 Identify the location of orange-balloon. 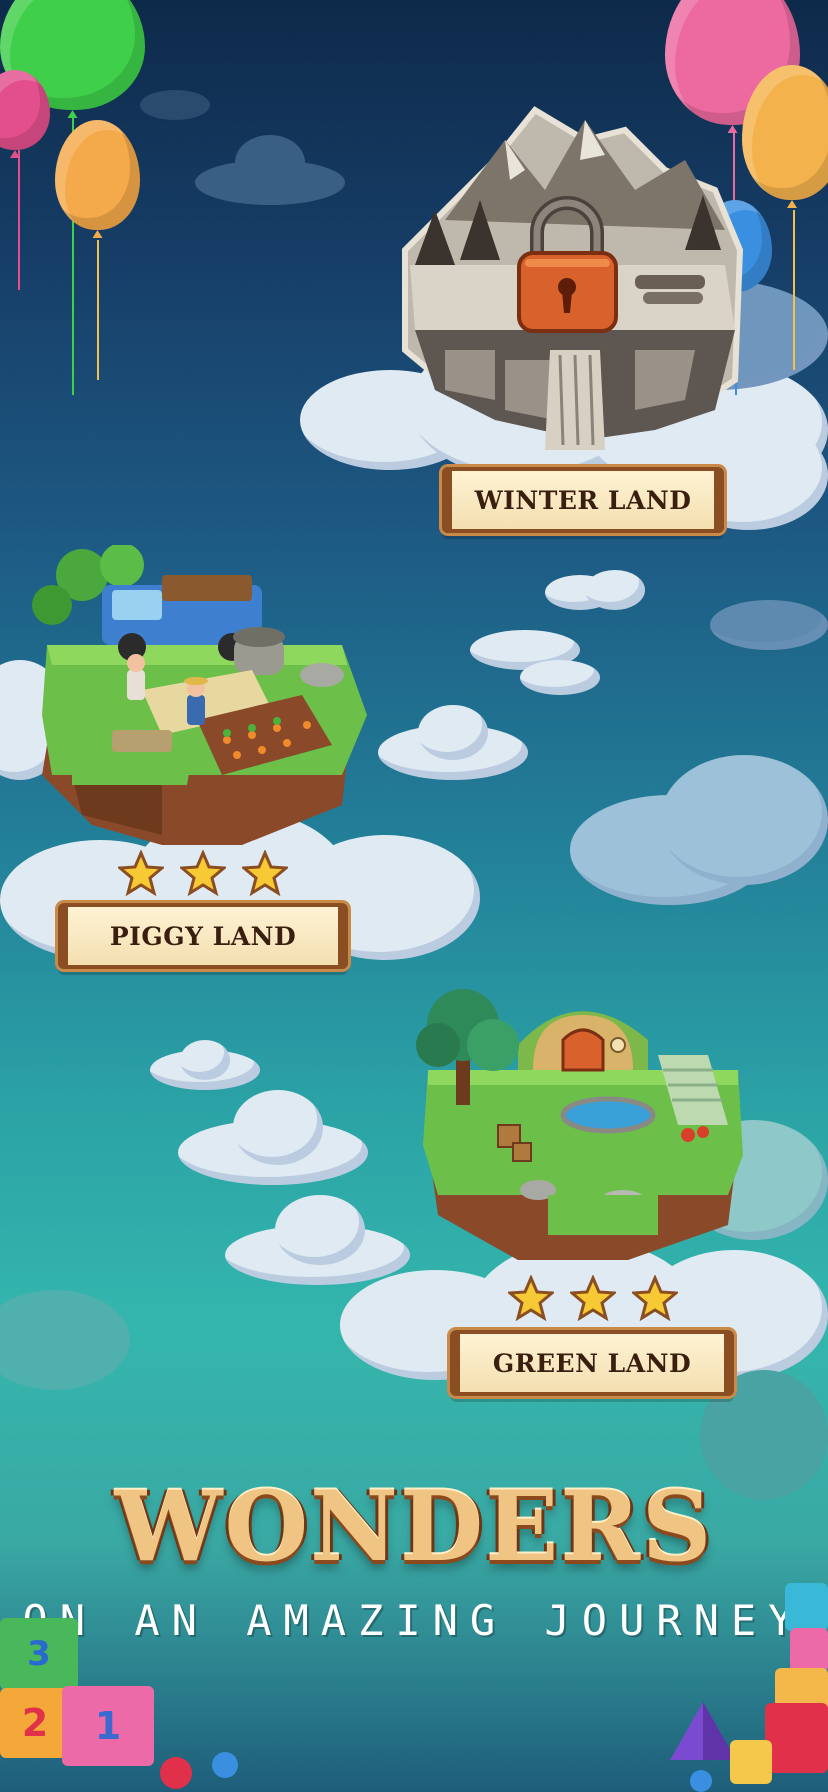
(97, 175).